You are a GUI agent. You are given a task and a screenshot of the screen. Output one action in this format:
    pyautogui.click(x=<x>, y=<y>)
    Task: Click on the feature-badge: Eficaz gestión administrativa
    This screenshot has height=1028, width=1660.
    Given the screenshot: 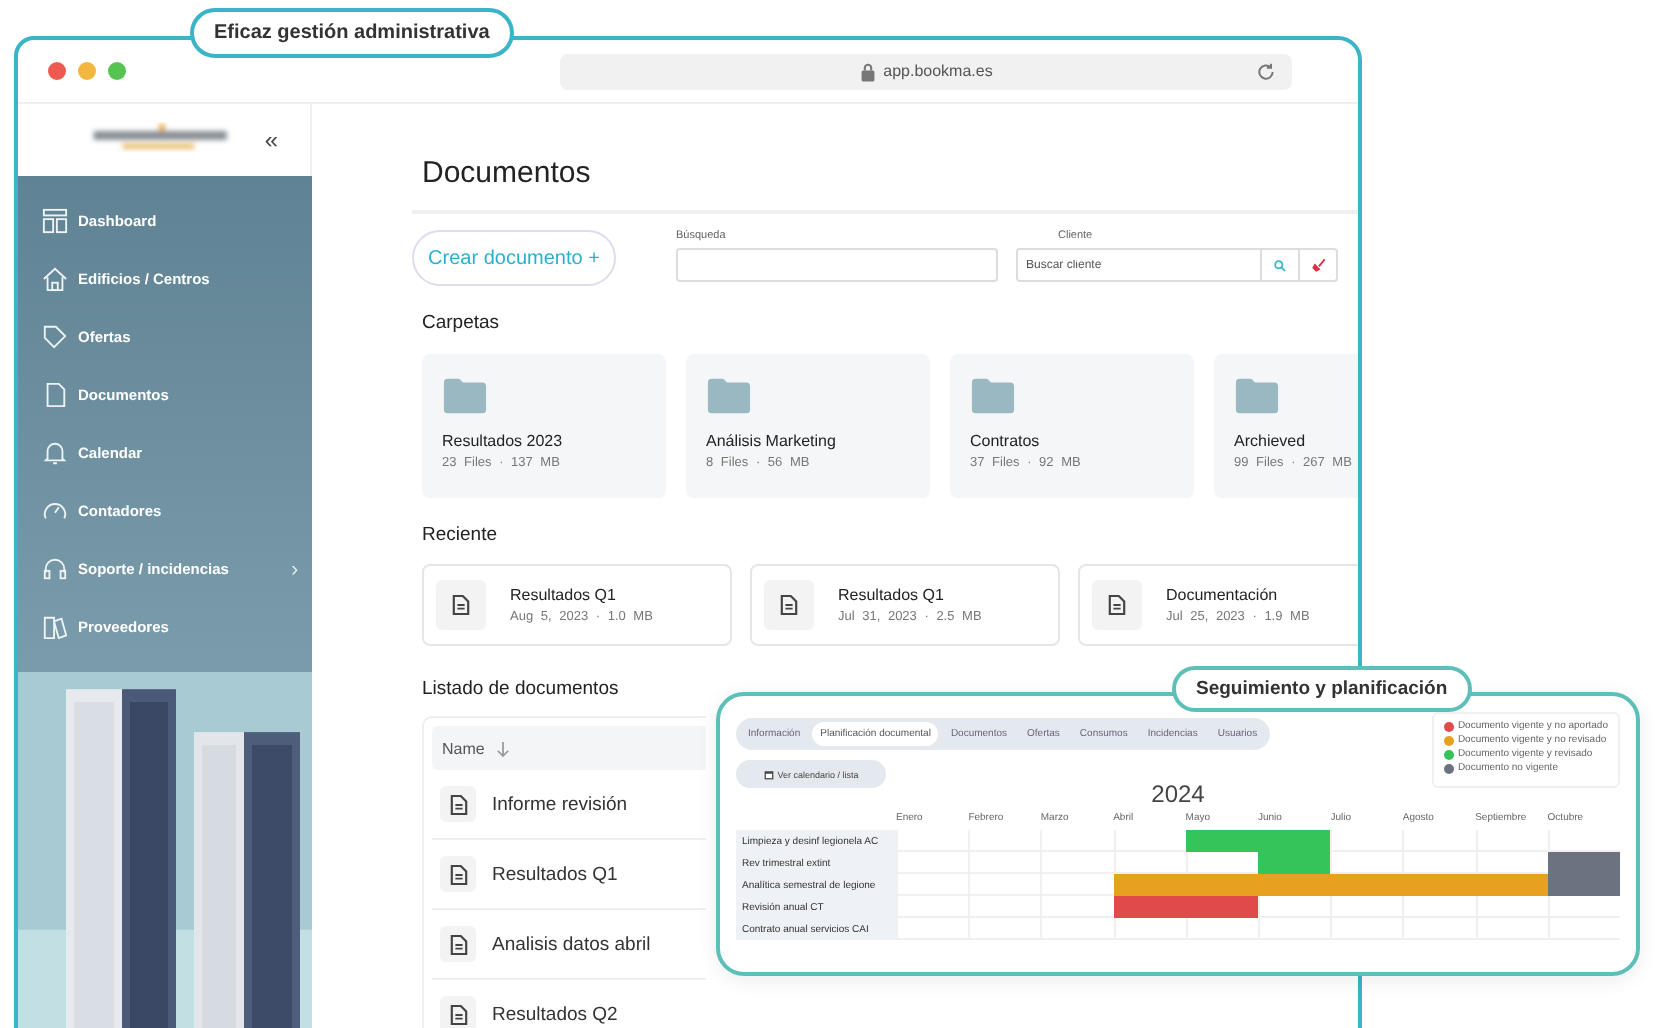 What is the action you would take?
    pyautogui.click(x=352, y=33)
    